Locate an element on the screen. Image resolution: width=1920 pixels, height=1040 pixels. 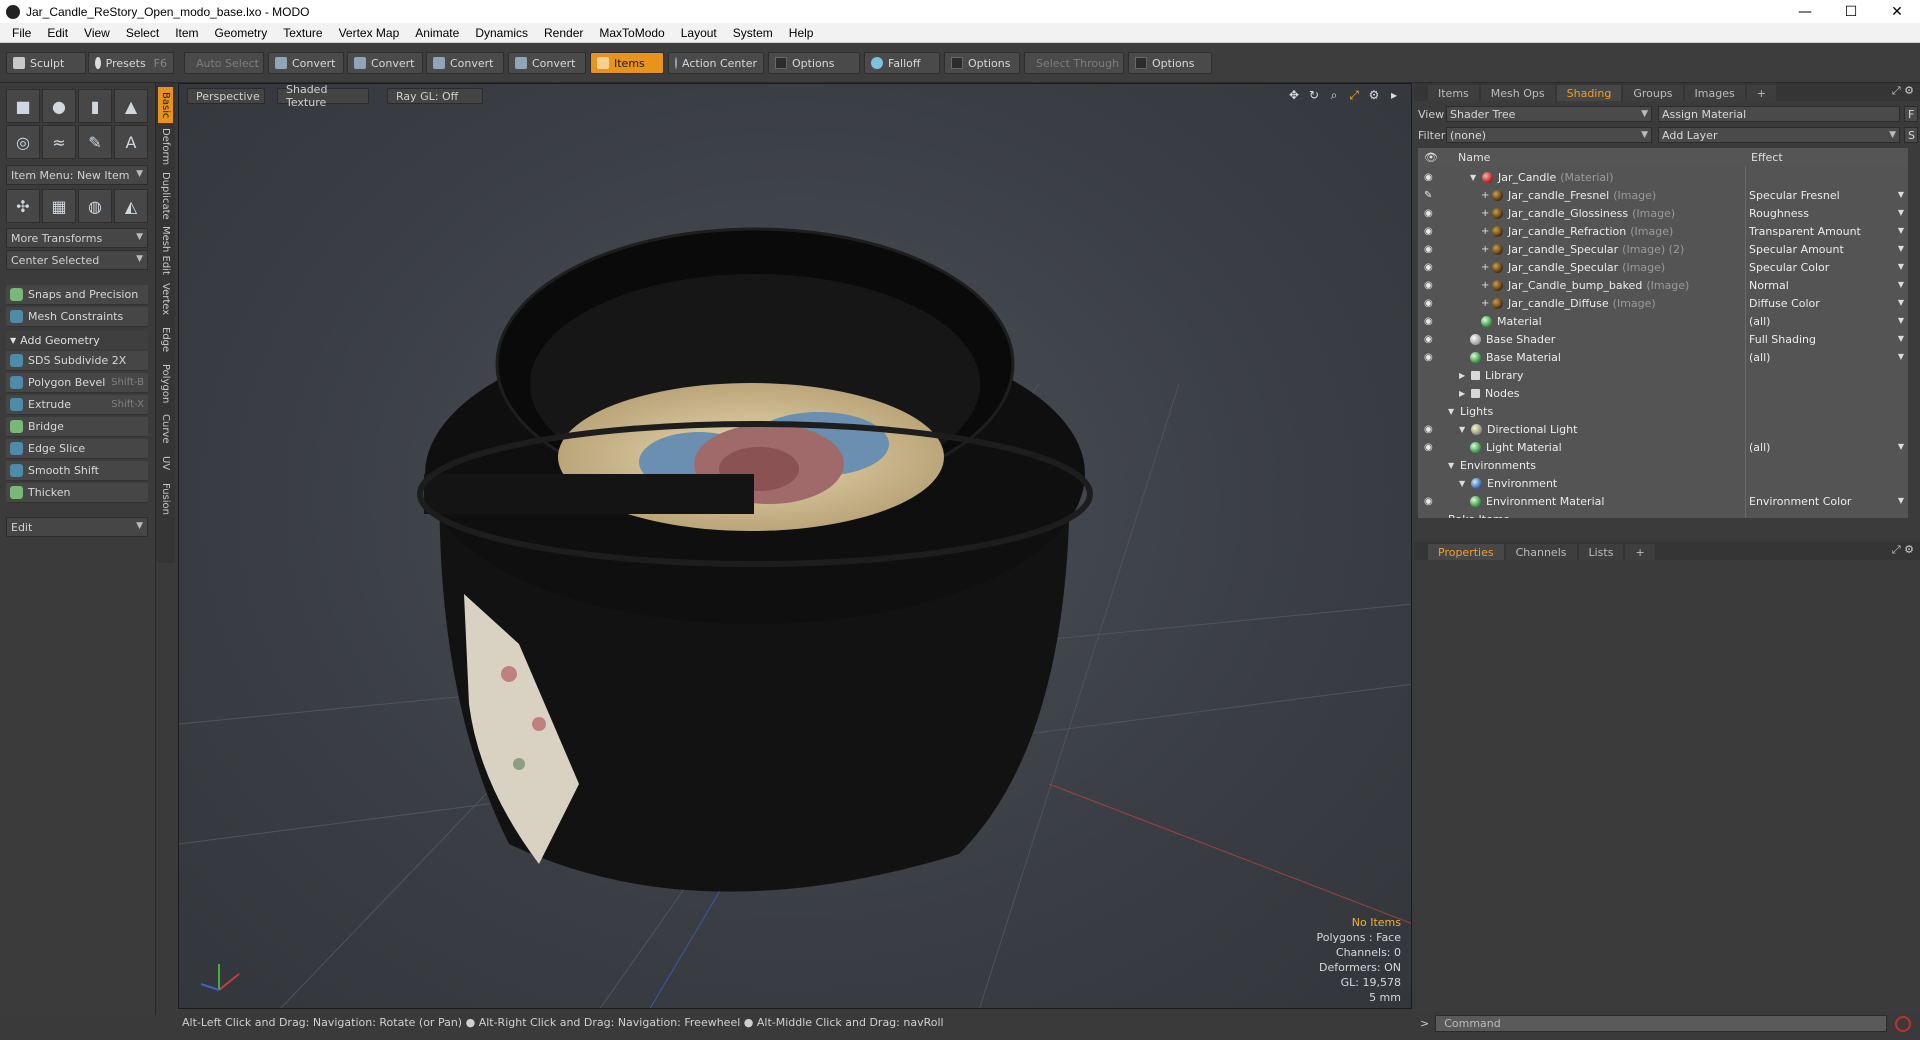
sphere-icon: ● is located at coordinates (59, 106).